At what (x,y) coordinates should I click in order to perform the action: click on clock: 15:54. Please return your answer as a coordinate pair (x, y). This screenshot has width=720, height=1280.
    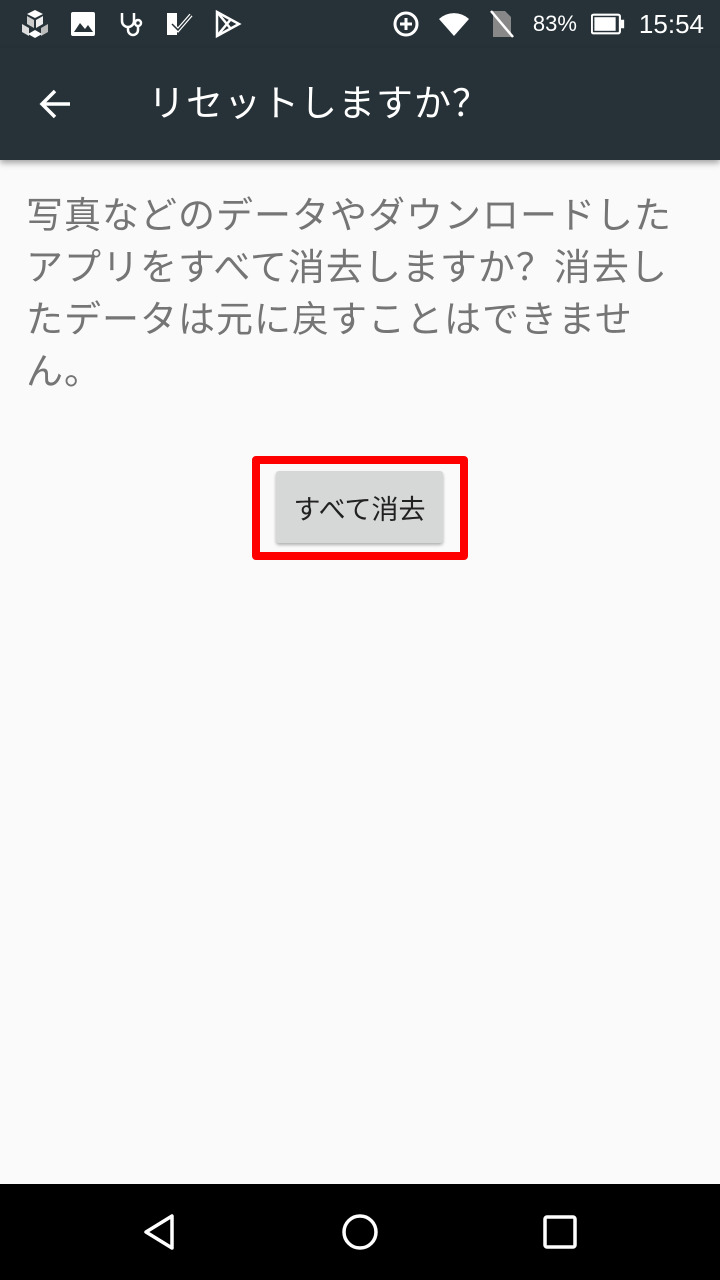
    Looking at the image, I should click on (671, 23).